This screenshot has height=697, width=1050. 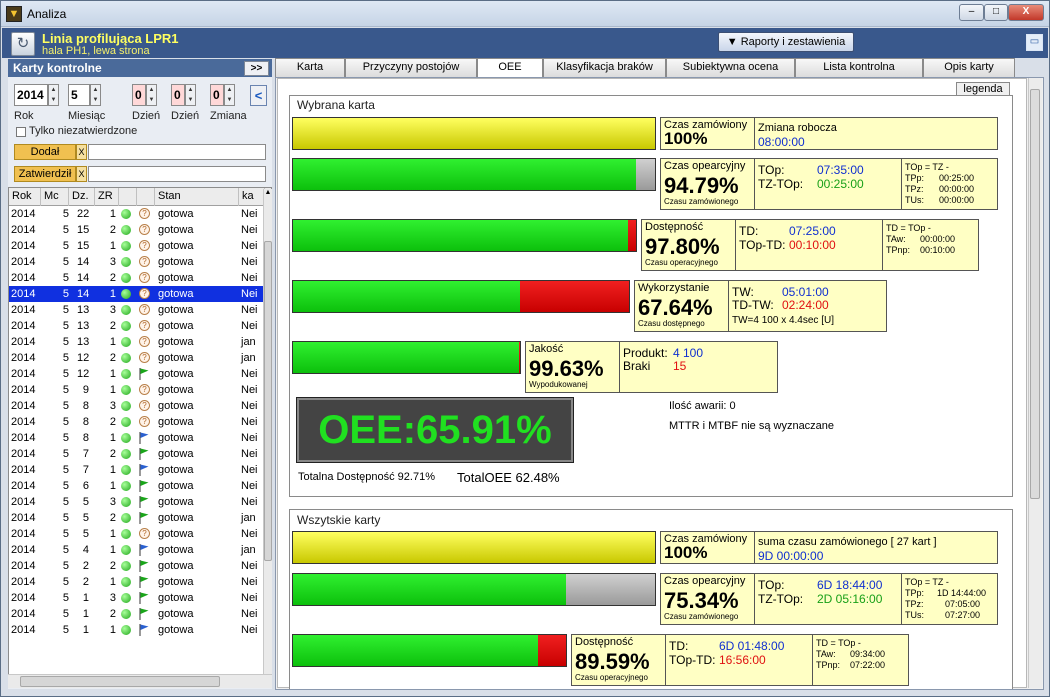 What do you see at coordinates (140, 358) in the screenshot?
I see `table-row: 2014 5 12 2? gotowa jan` at bounding box center [140, 358].